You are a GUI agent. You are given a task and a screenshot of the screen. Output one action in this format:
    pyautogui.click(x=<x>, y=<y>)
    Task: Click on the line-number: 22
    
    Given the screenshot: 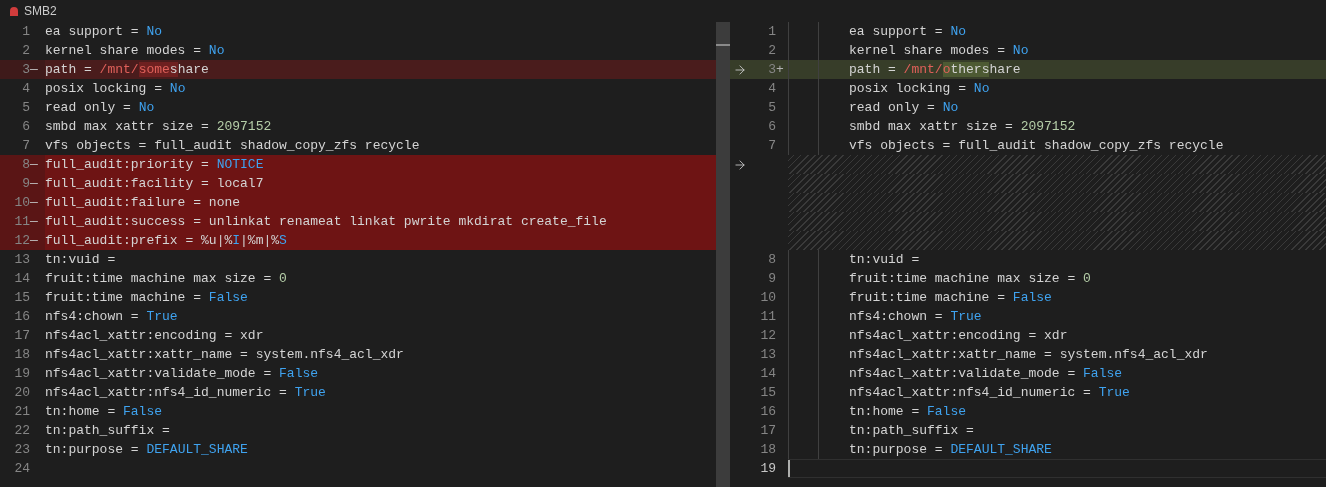 What is the action you would take?
    pyautogui.click(x=21, y=430)
    